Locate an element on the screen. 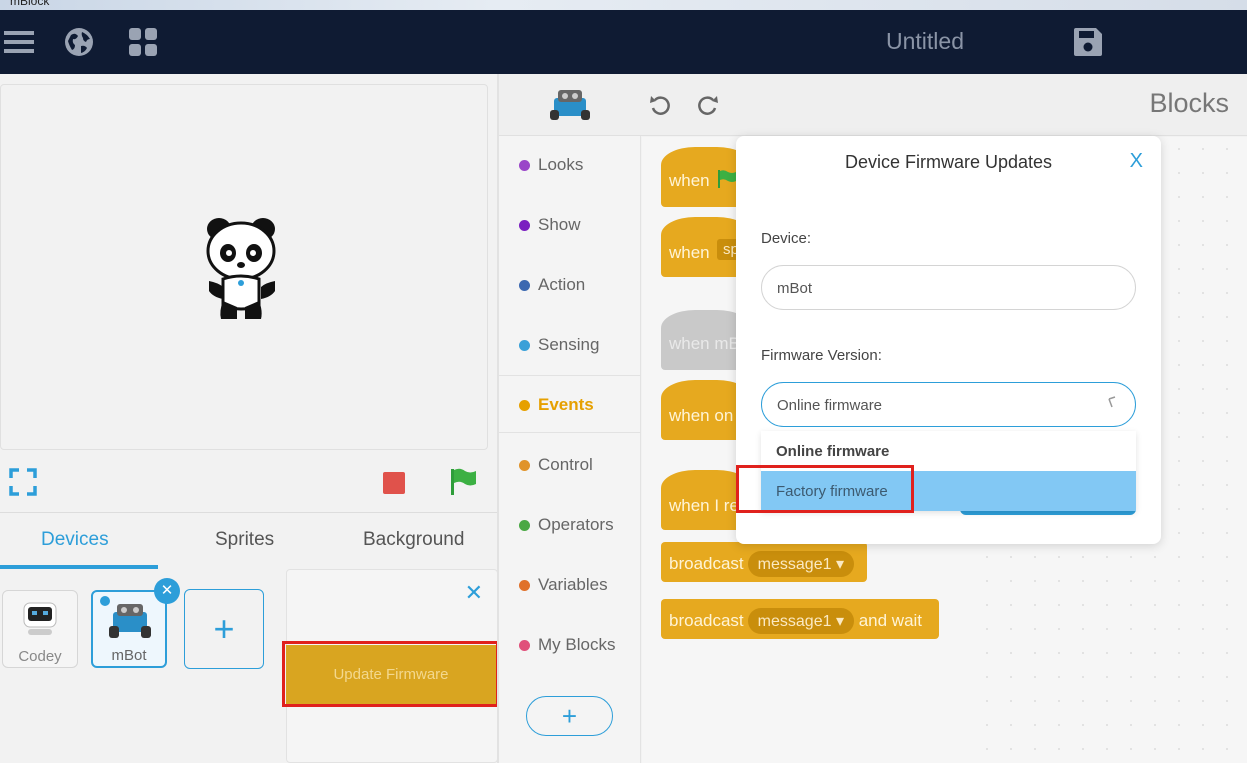  os-title-strip: mBlock is located at coordinates (623, 5).